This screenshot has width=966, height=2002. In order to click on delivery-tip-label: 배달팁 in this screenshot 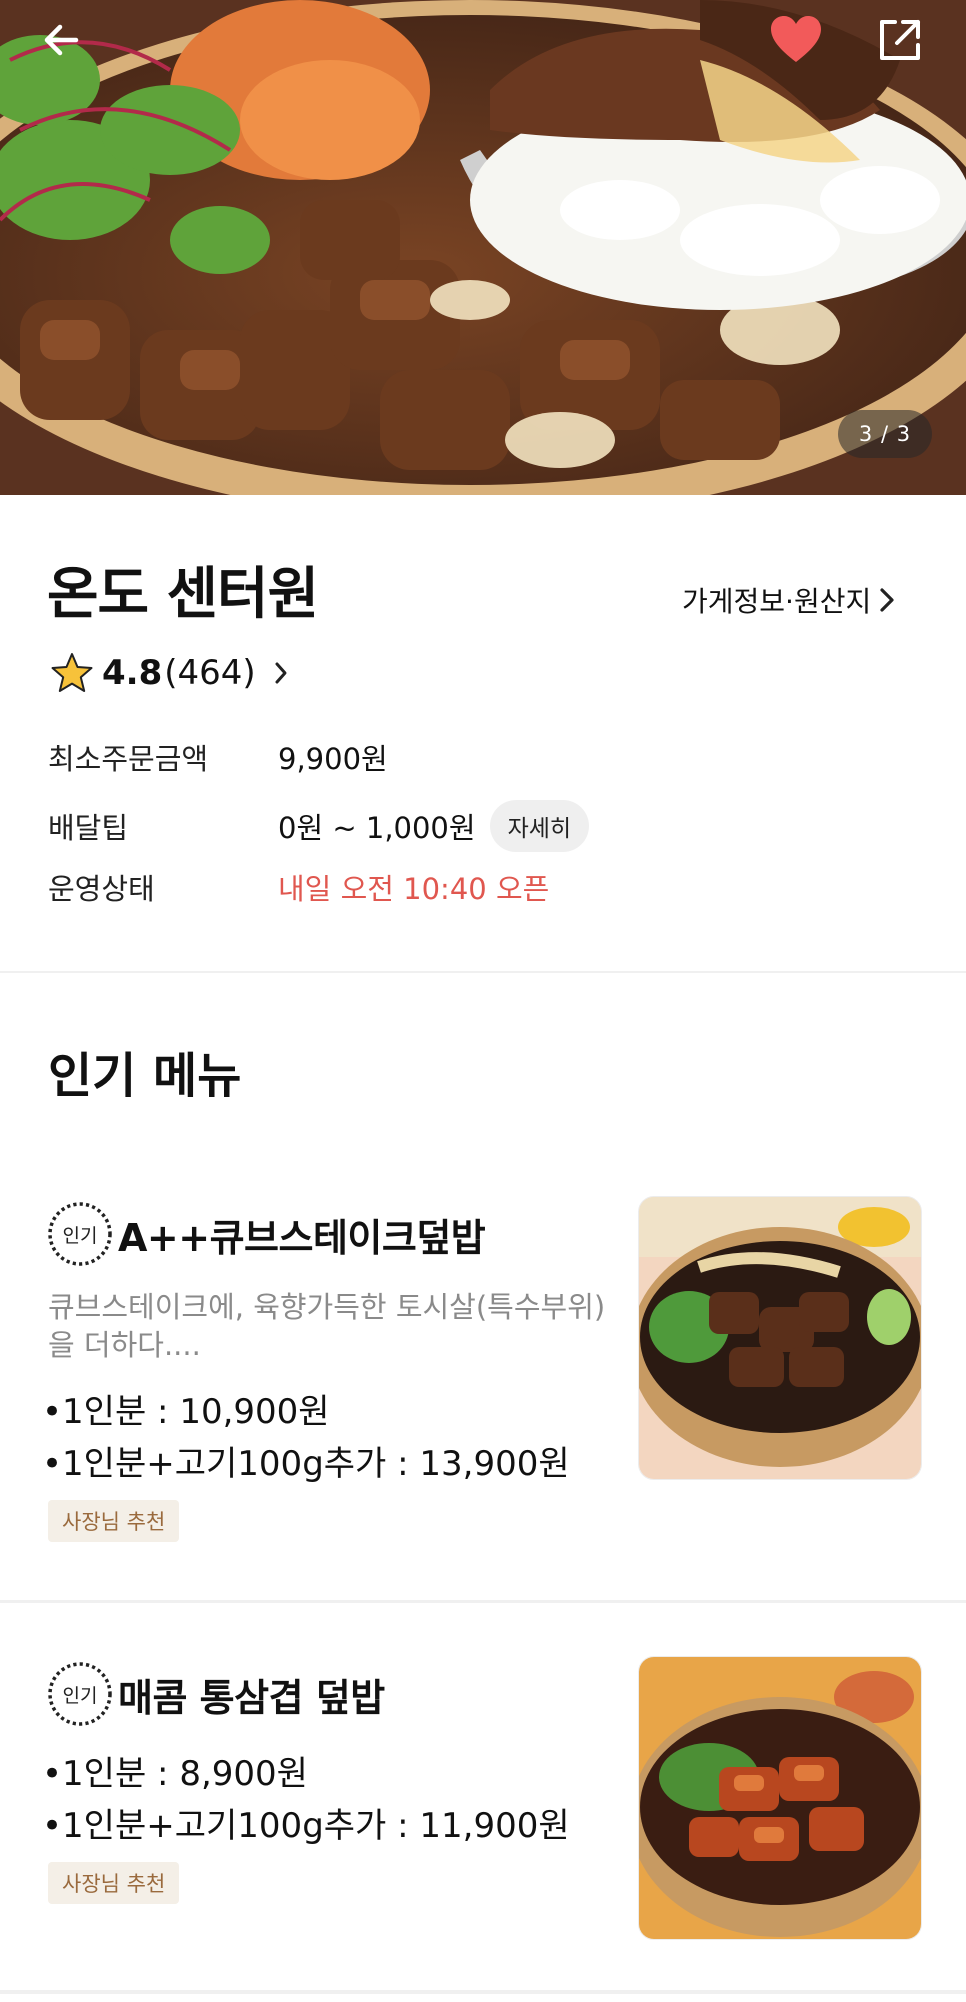, I will do `click(88, 828)`.